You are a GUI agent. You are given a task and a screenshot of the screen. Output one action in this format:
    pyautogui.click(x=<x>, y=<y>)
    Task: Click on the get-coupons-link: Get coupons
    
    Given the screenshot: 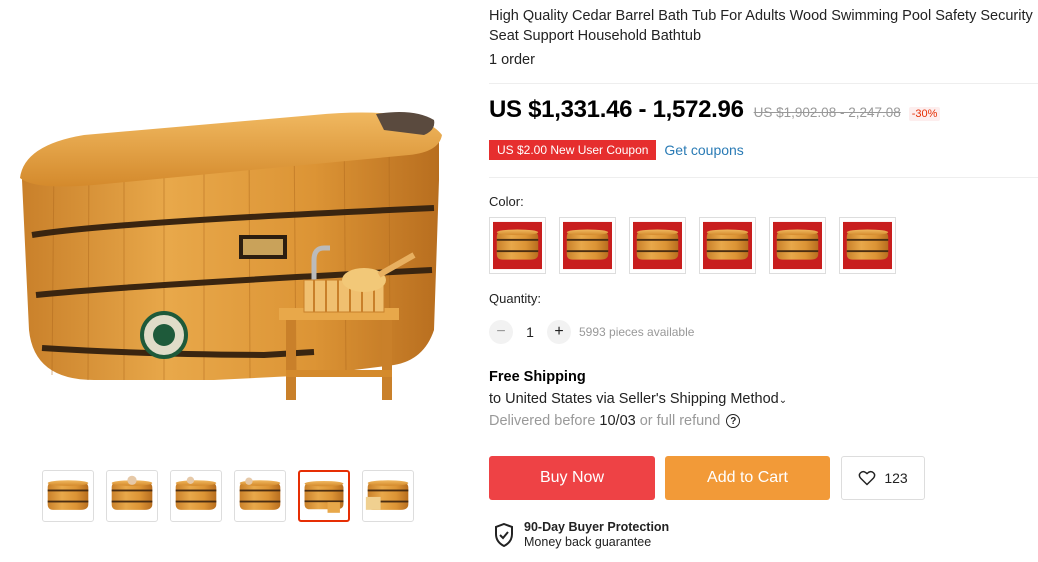 What is the action you would take?
    pyautogui.click(x=703, y=150)
    